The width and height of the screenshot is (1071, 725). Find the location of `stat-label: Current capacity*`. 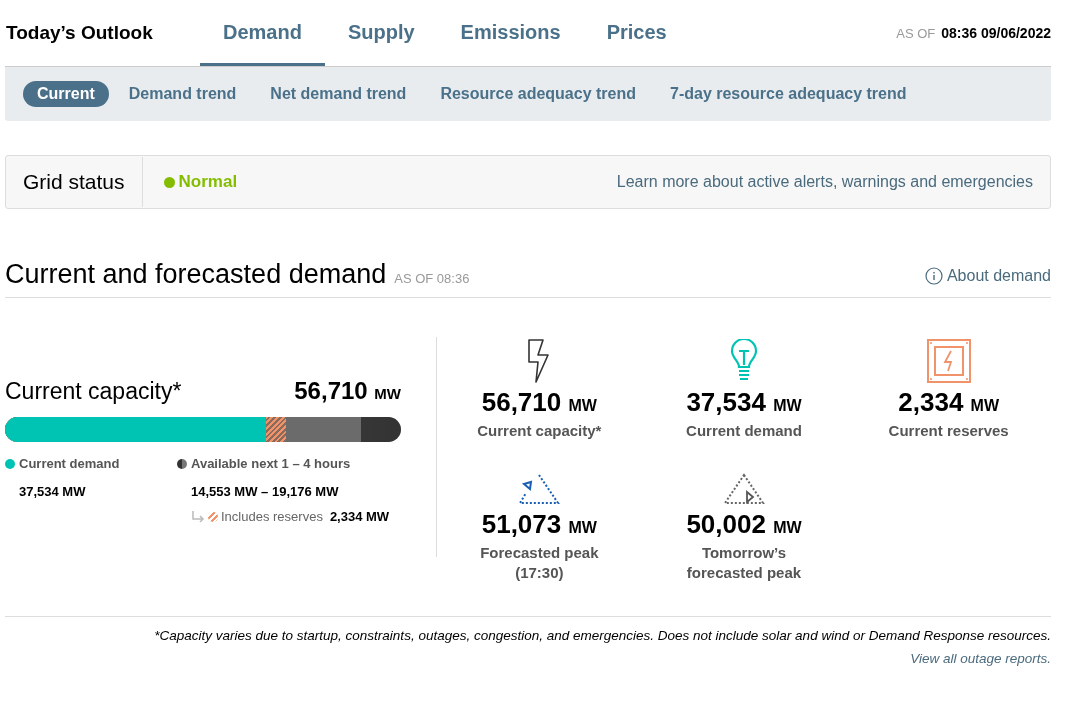

stat-label: Current capacity* is located at coordinates (539, 431).